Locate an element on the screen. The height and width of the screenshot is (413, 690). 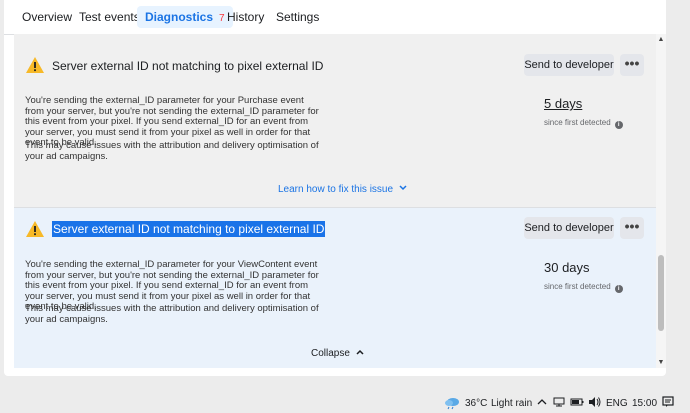
link-label: Learn how to fix this issue is located at coordinates (336, 189).